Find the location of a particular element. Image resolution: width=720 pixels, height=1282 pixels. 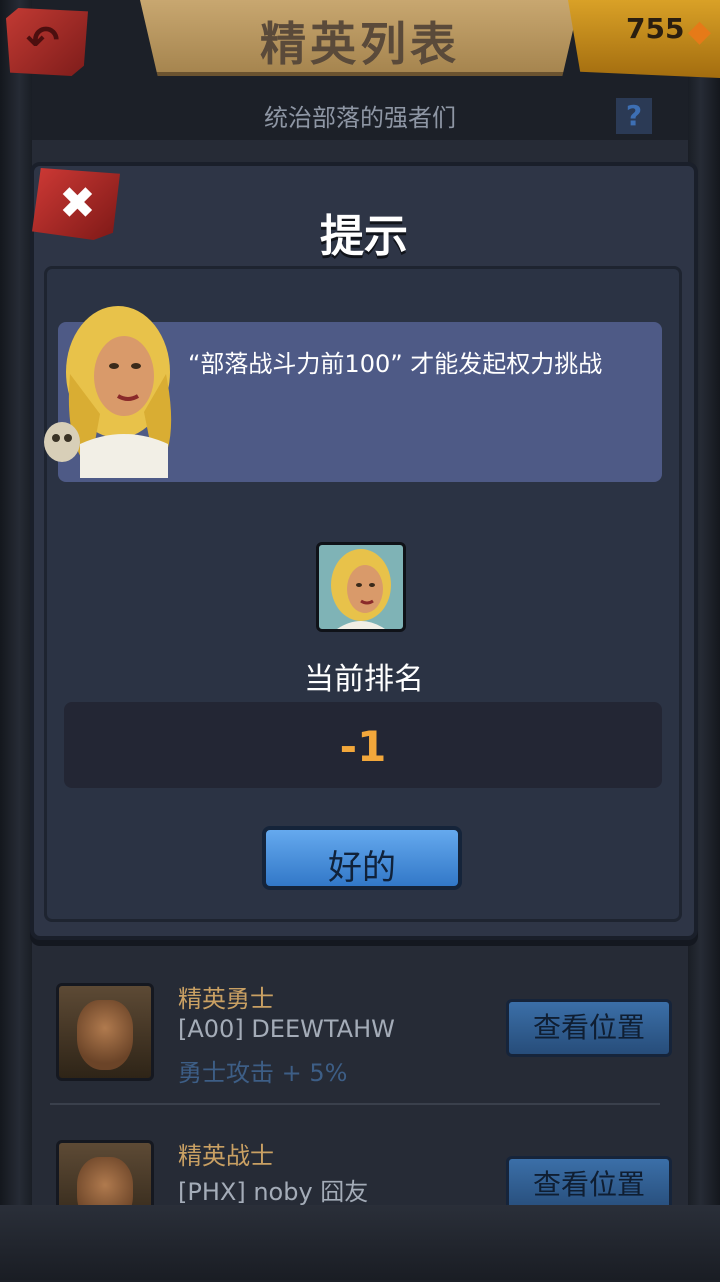

elite-player: [PHX] noby 囧友 is located at coordinates (273, 1192).